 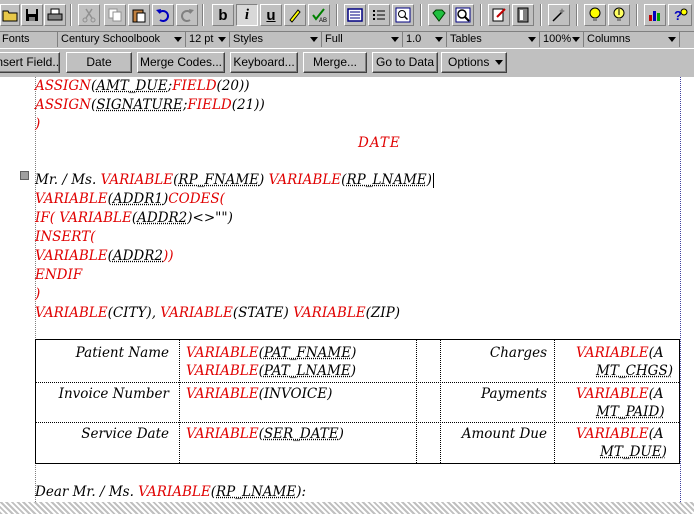 I want to click on date-button: Date, so click(x=99, y=62).